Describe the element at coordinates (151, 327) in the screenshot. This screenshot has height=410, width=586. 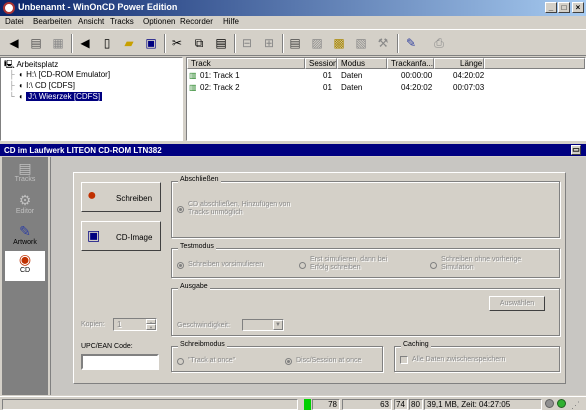
I see `stepper-down-icon: ▼` at that location.